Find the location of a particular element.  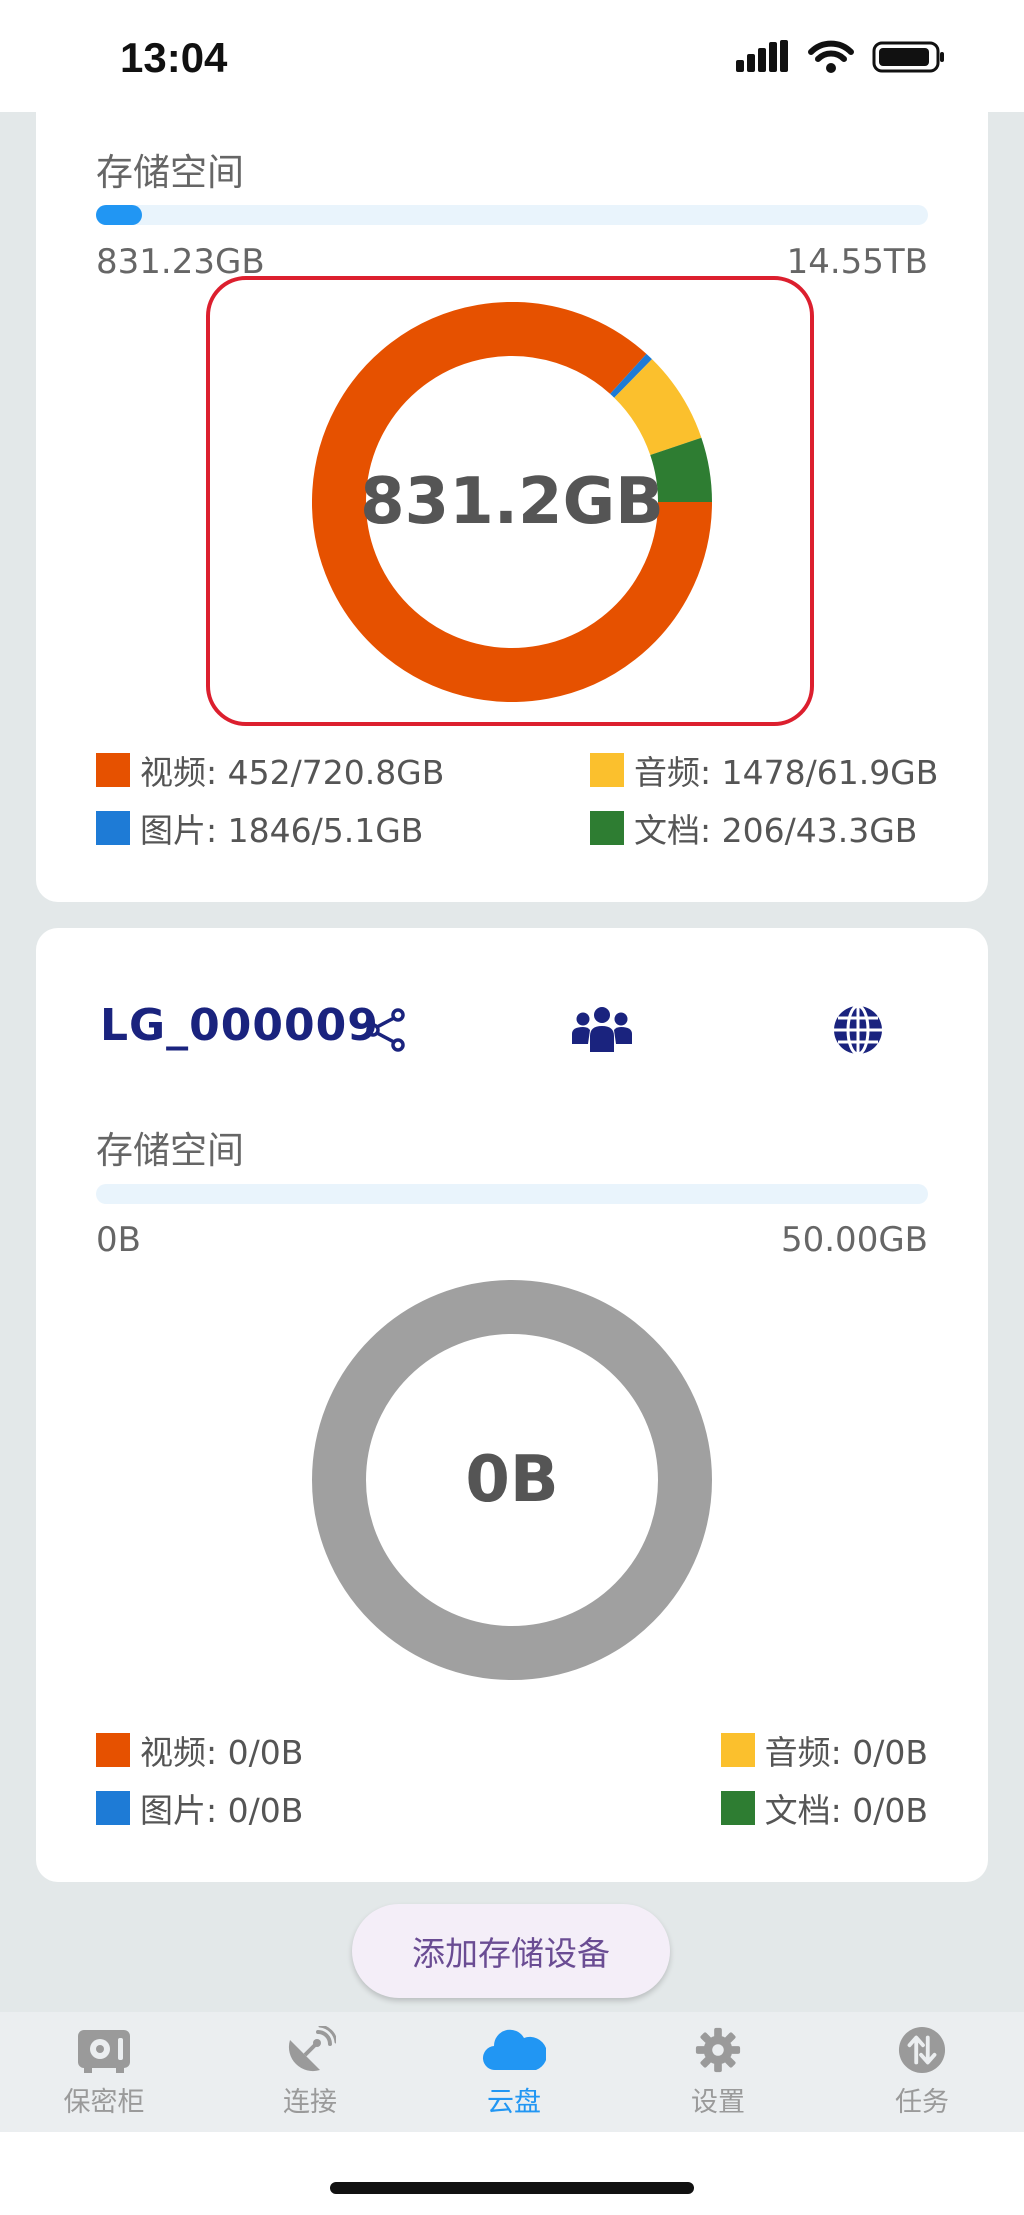

group-icon is located at coordinates (602, 1029).